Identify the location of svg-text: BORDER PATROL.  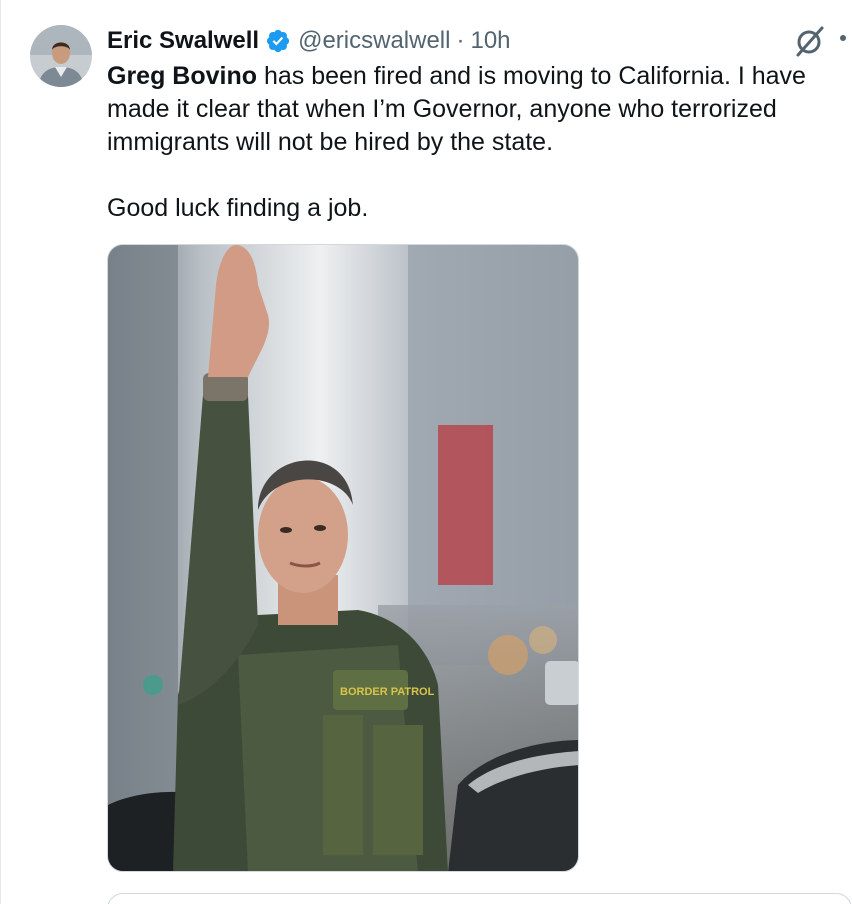
(387, 692).